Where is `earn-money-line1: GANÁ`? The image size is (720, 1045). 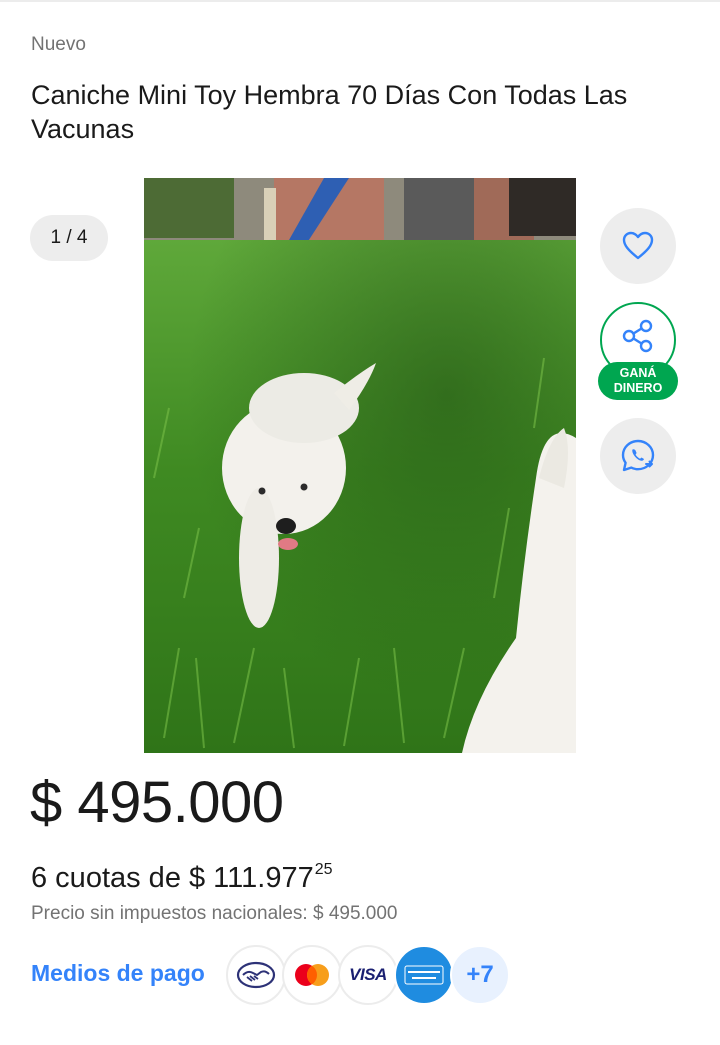 earn-money-line1: GANÁ is located at coordinates (638, 373).